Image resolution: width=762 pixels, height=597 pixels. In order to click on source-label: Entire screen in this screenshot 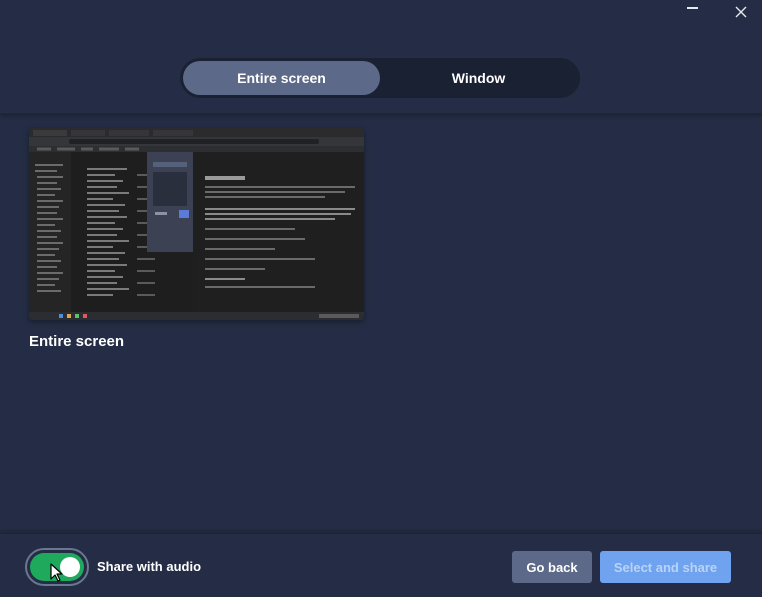, I will do `click(77, 341)`.